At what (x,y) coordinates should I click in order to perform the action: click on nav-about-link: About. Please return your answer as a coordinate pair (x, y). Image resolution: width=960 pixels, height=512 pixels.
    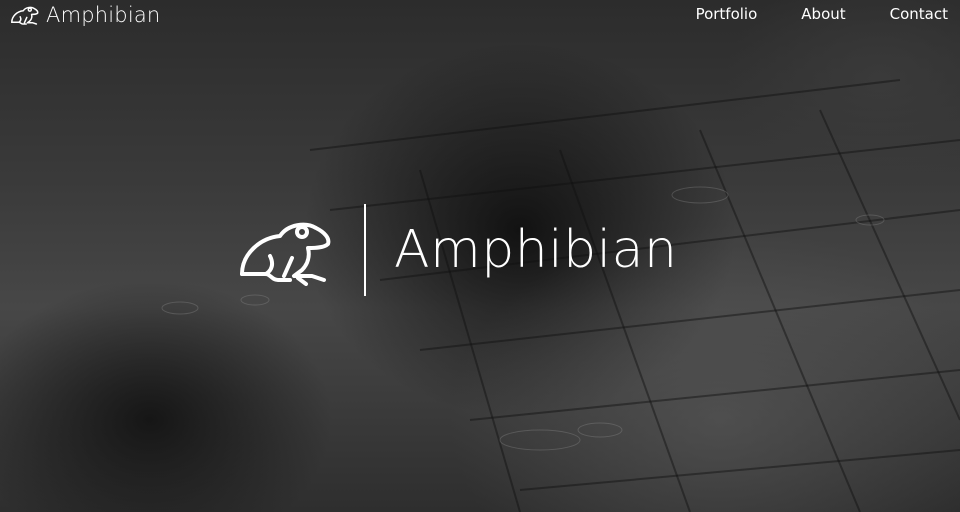
    Looking at the image, I should click on (823, 14).